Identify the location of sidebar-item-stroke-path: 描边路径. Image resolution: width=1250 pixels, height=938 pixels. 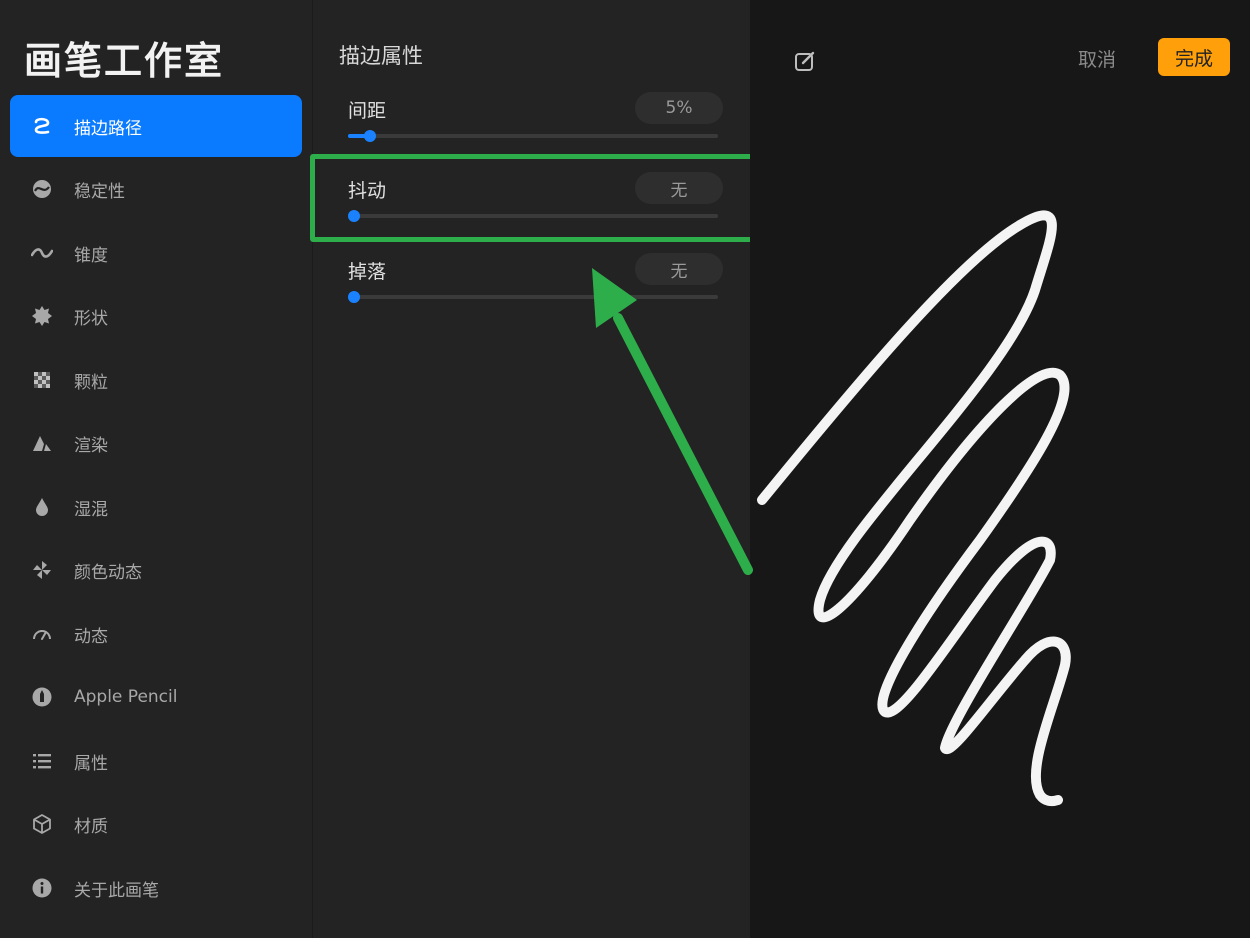
(156, 126).